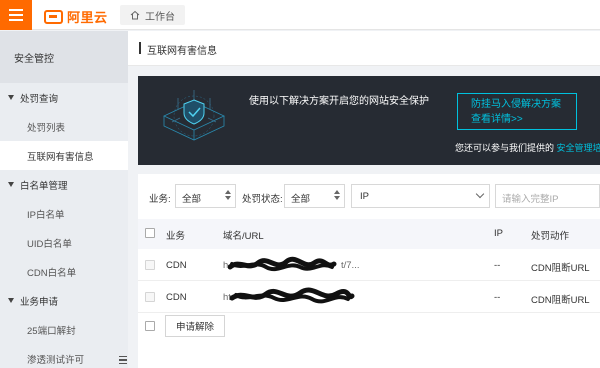 This screenshot has height=368, width=600. I want to click on footer-select-all-checkbox, so click(150, 326).